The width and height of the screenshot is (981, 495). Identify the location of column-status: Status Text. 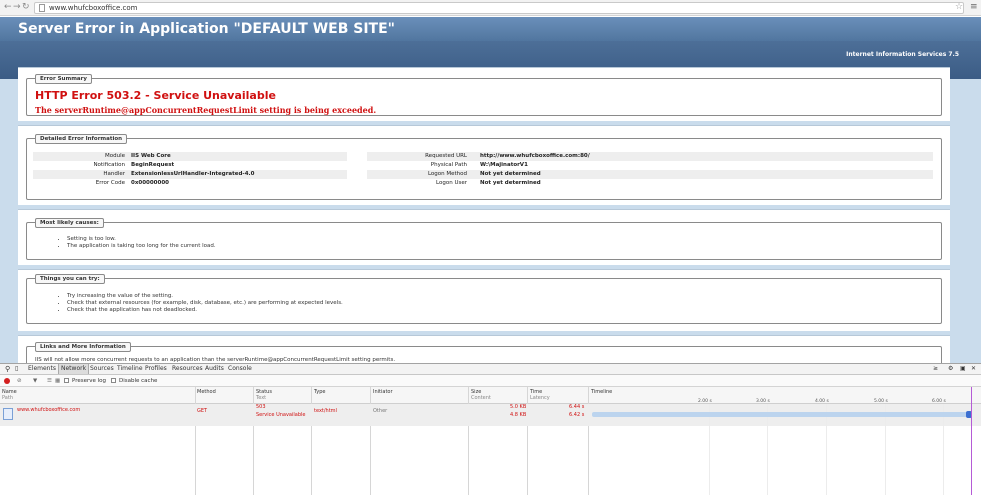
(264, 395).